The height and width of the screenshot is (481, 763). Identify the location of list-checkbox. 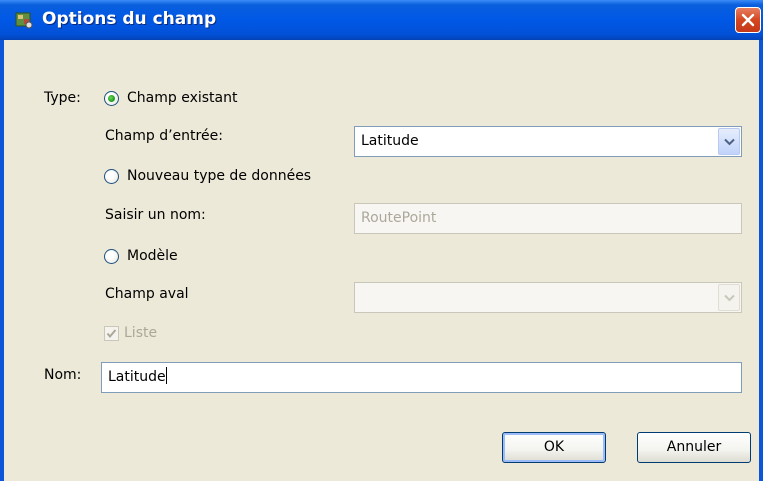
(111, 333).